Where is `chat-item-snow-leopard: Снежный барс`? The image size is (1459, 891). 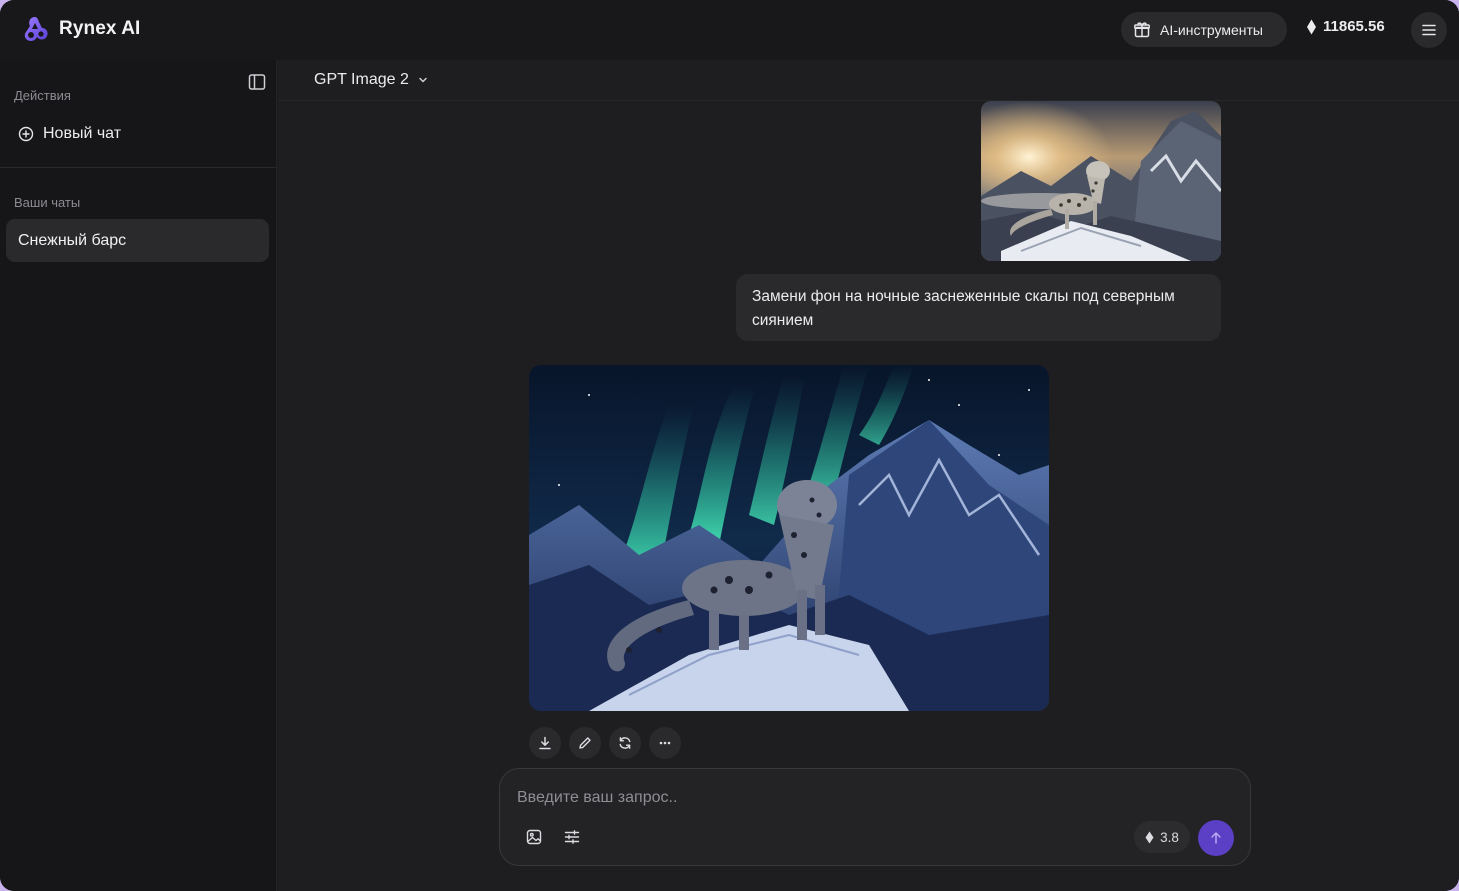
chat-item-snow-leopard: Снежный барс is located at coordinates (137, 240).